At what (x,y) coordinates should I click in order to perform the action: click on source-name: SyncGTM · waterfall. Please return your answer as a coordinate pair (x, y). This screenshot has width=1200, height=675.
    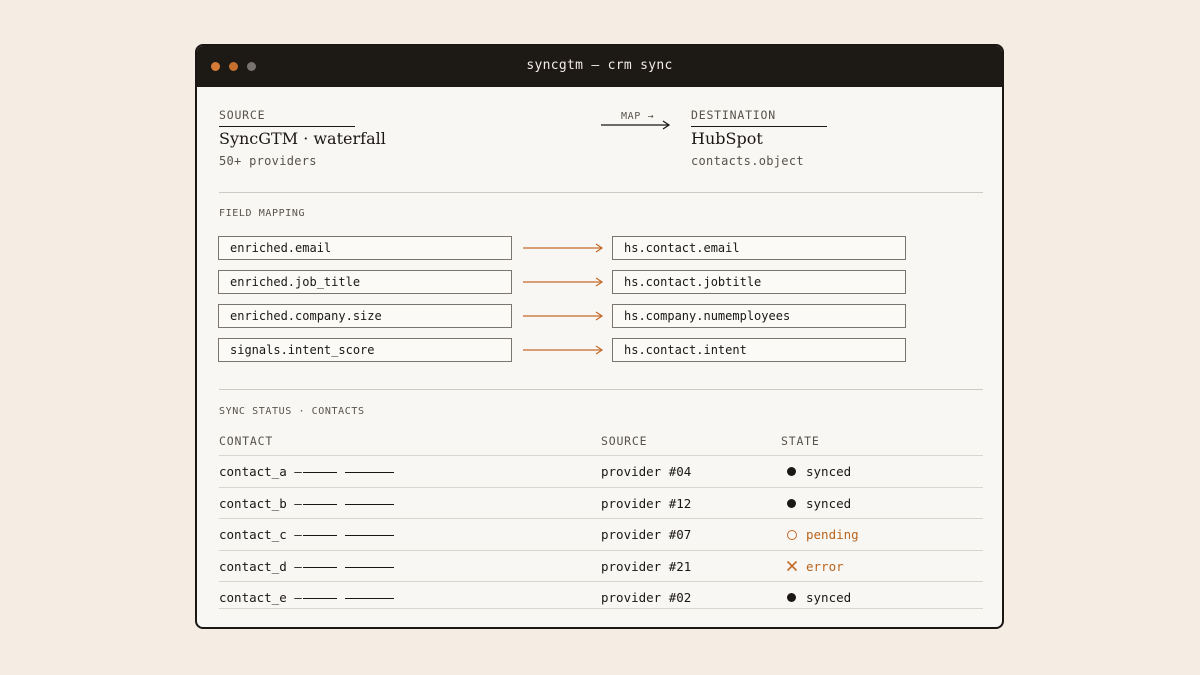
    Looking at the image, I should click on (302, 138).